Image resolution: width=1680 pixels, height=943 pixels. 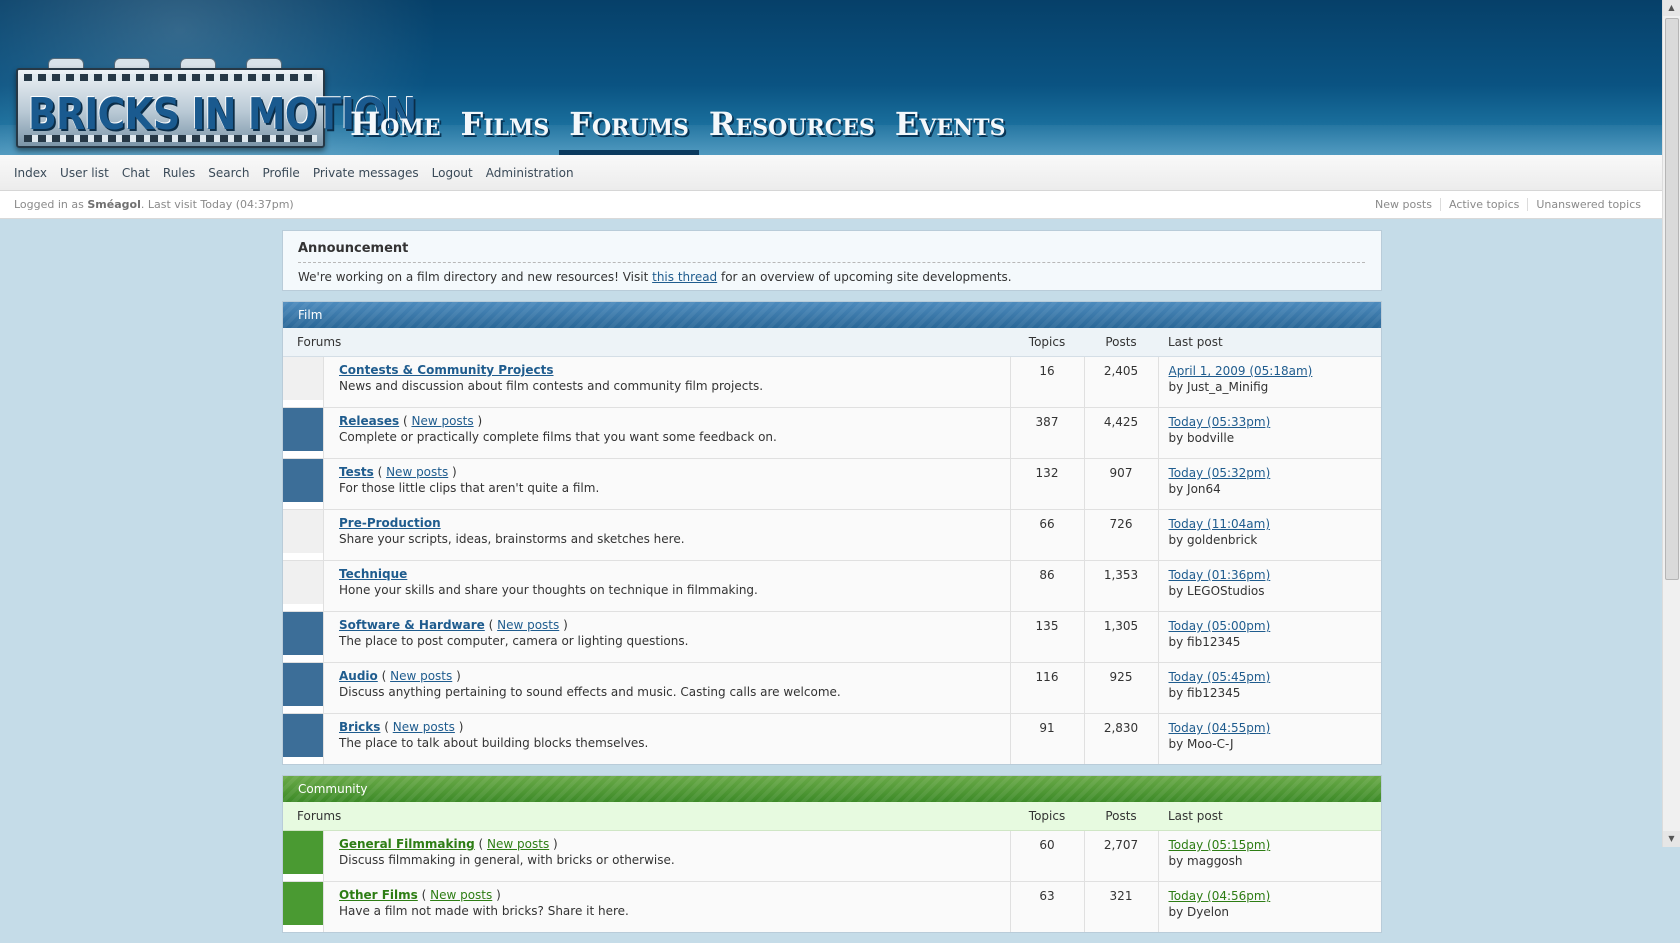 What do you see at coordinates (303, 684) in the screenshot?
I see `new-posts-icon` at bounding box center [303, 684].